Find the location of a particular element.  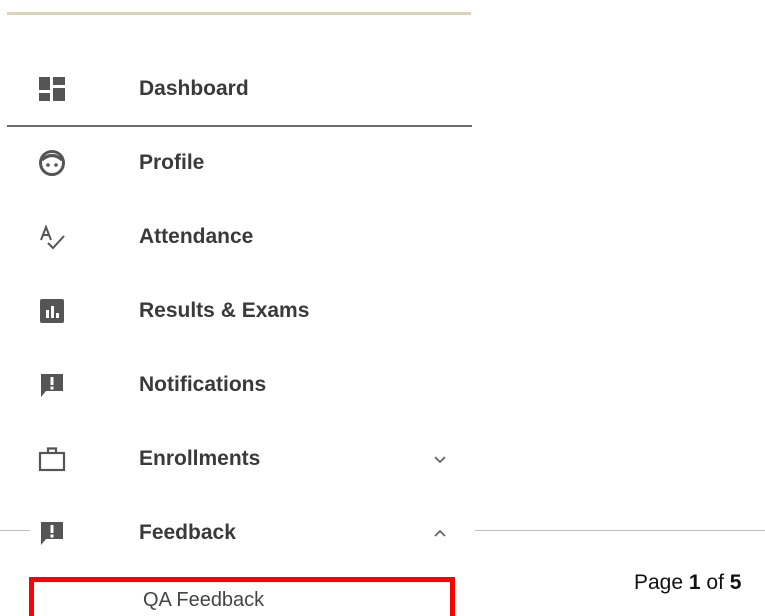

chevron-up-icon is located at coordinates (440, 533).